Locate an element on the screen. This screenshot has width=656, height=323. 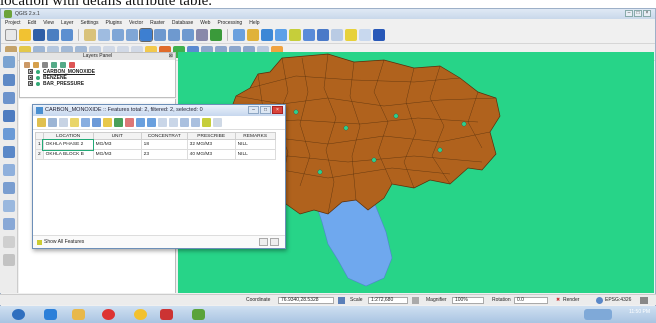
menu-plugins: Plugins is located at coordinates (114, 23).